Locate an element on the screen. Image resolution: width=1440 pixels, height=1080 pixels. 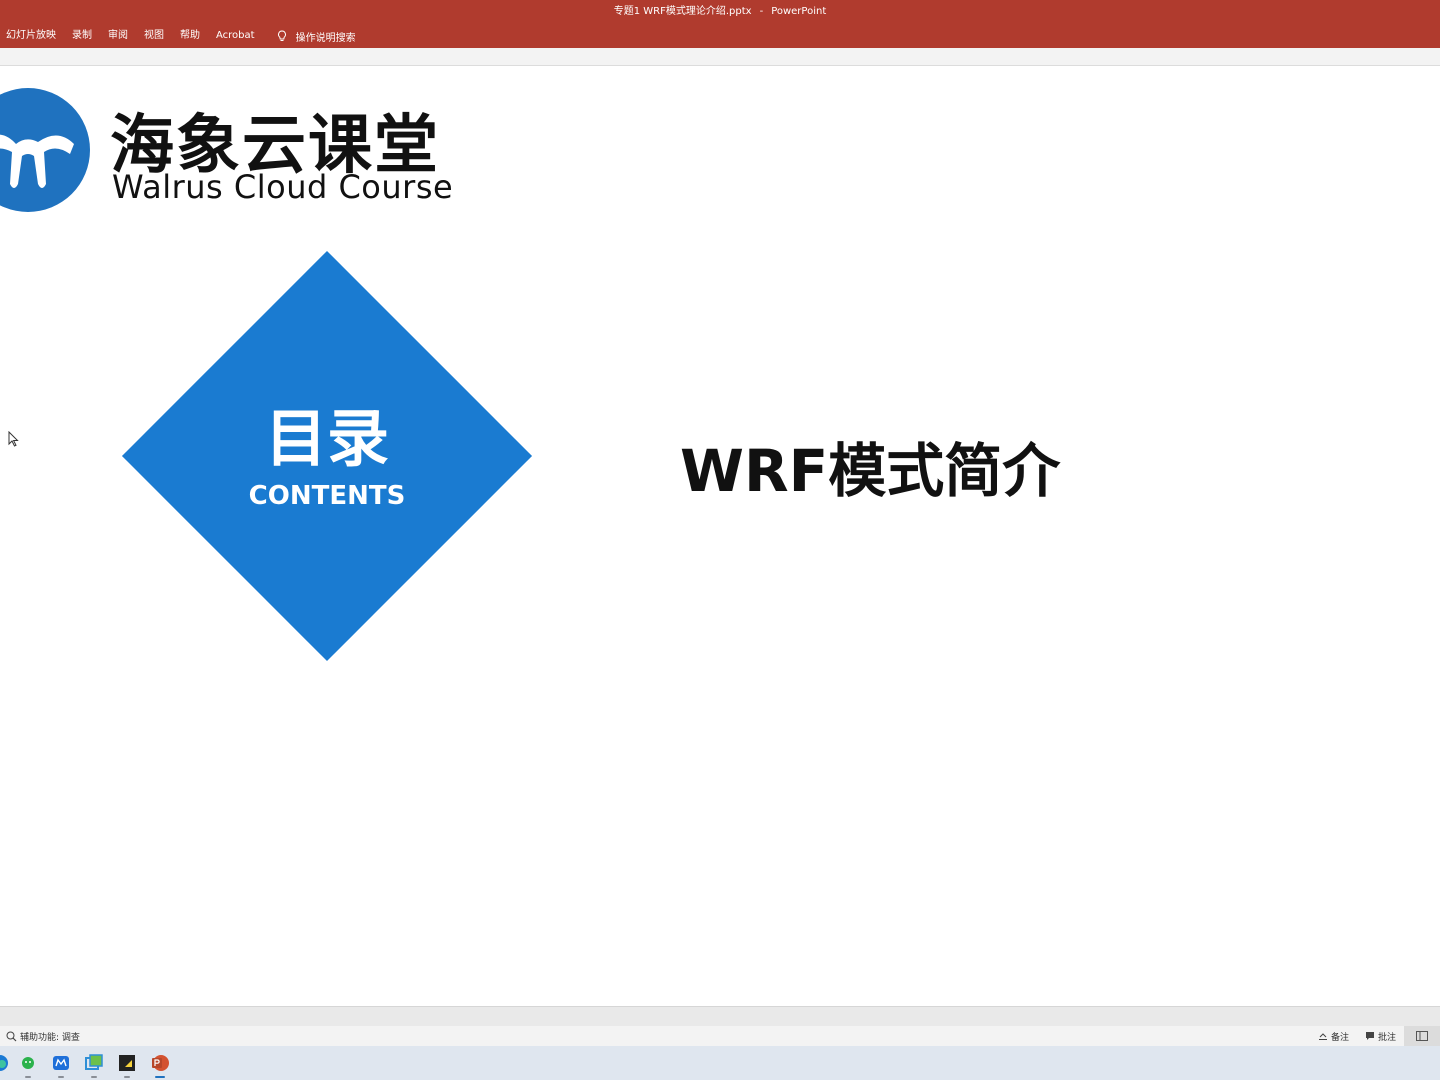
tab-review: 审阅 is located at coordinates (119, 36).